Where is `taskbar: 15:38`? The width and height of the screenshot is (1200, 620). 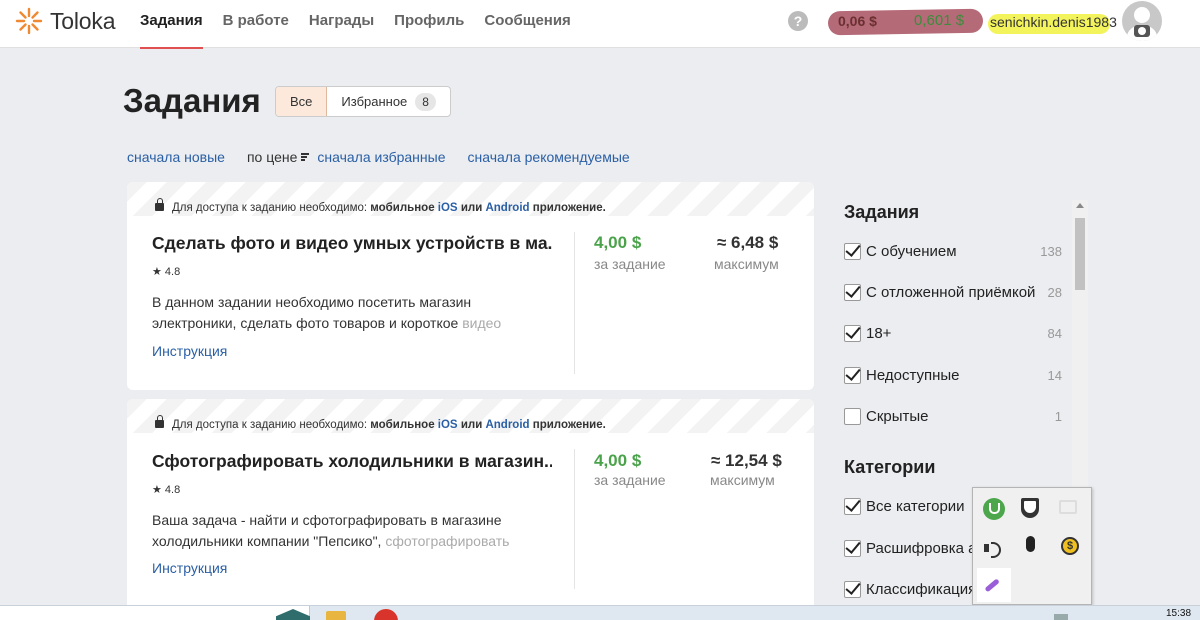
taskbar: 15:38 is located at coordinates (600, 612).